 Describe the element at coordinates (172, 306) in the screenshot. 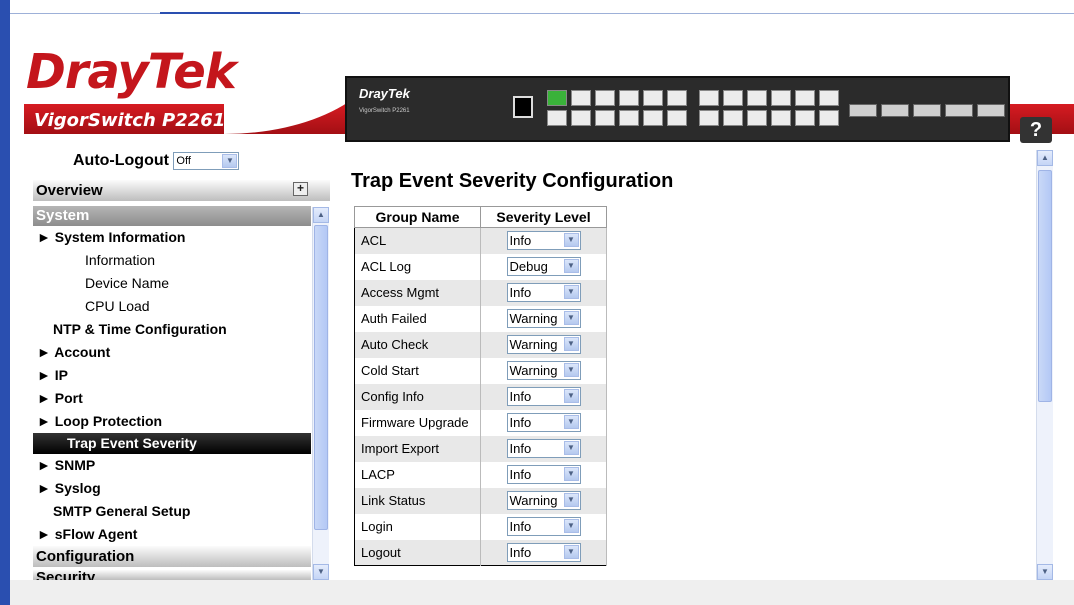

I see `sidebar-item: CPU Load` at that location.